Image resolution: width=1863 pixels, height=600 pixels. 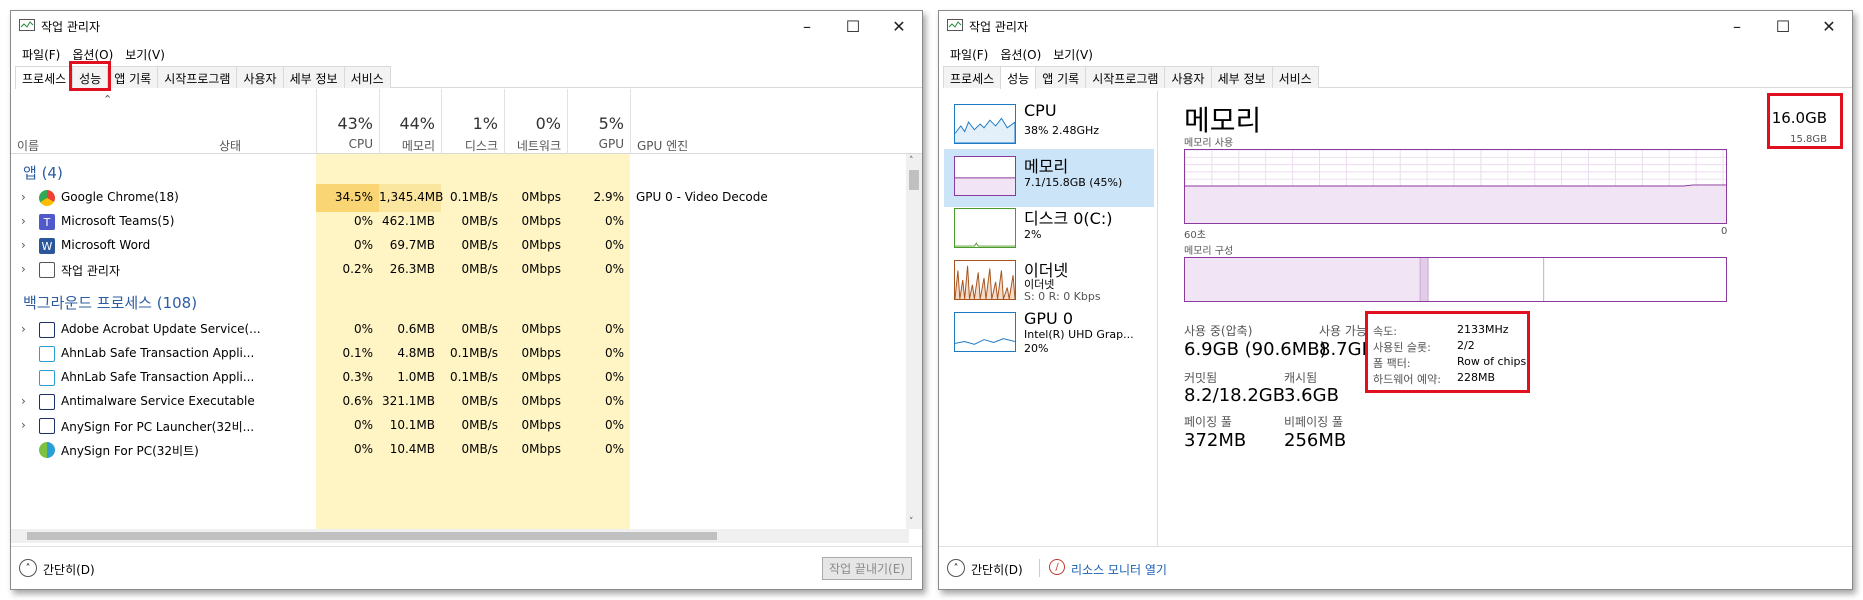 I want to click on footer-bar: ˄ 간단히(D) ∕ 리소스 모니터 열기, so click(x=1395, y=568).